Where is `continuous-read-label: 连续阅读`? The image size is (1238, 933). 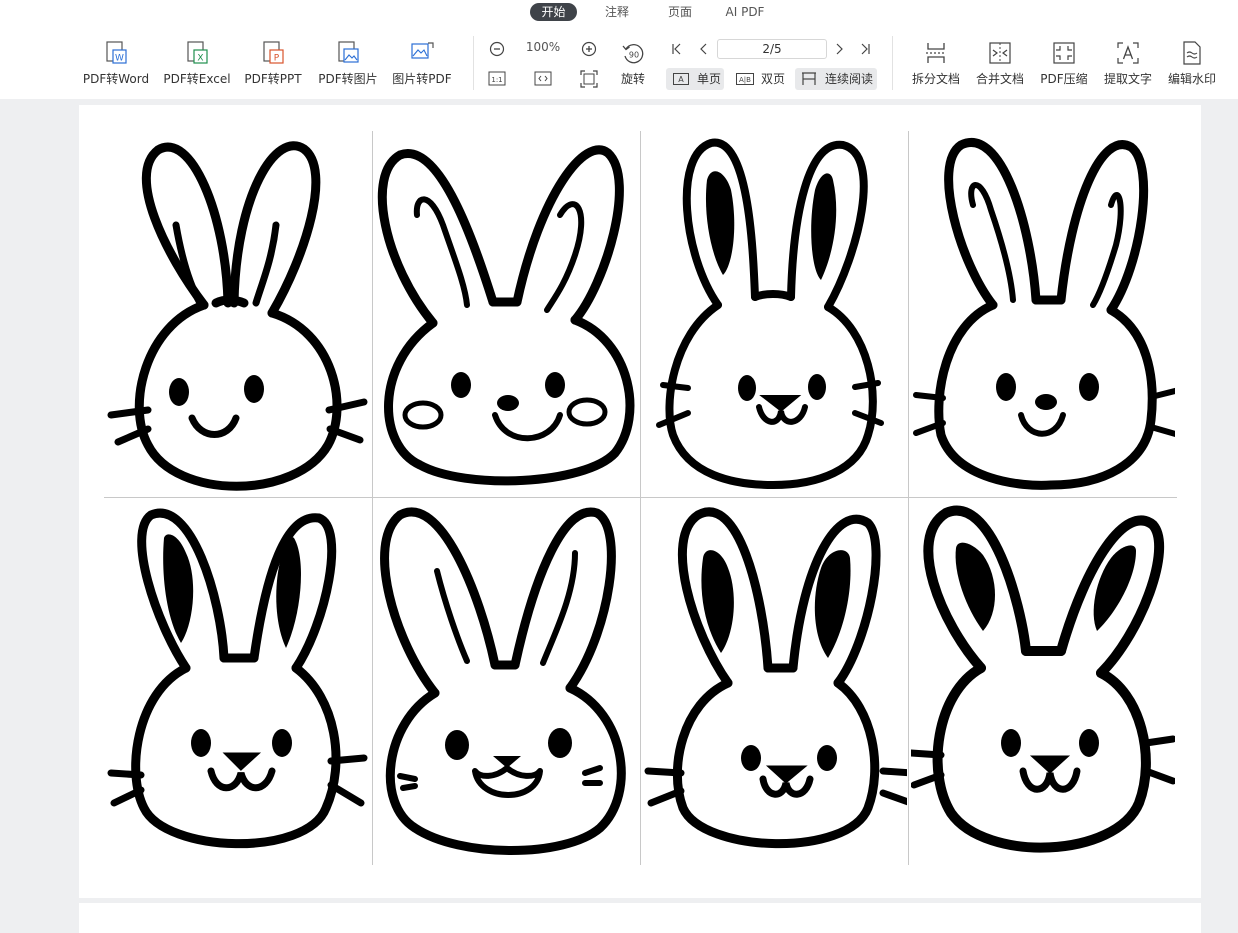
continuous-read-label: 连续阅读 is located at coordinates (849, 79).